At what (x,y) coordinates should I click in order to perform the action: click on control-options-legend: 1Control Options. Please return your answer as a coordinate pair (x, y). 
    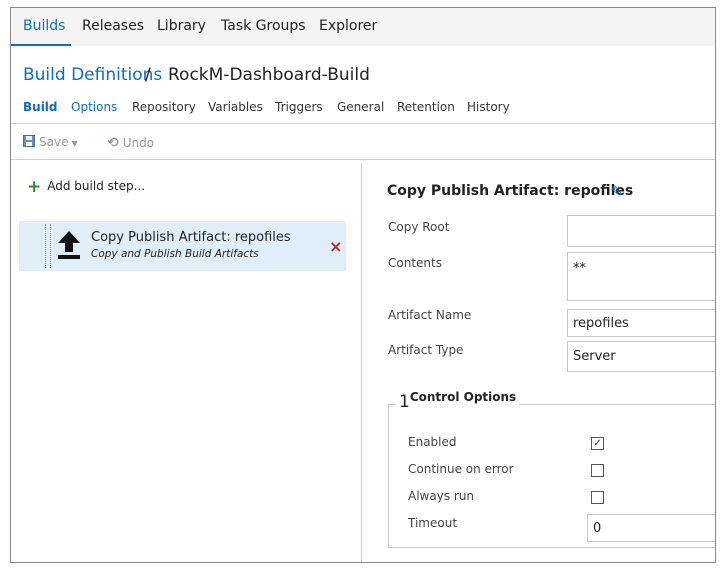
    Looking at the image, I should click on (458, 401).